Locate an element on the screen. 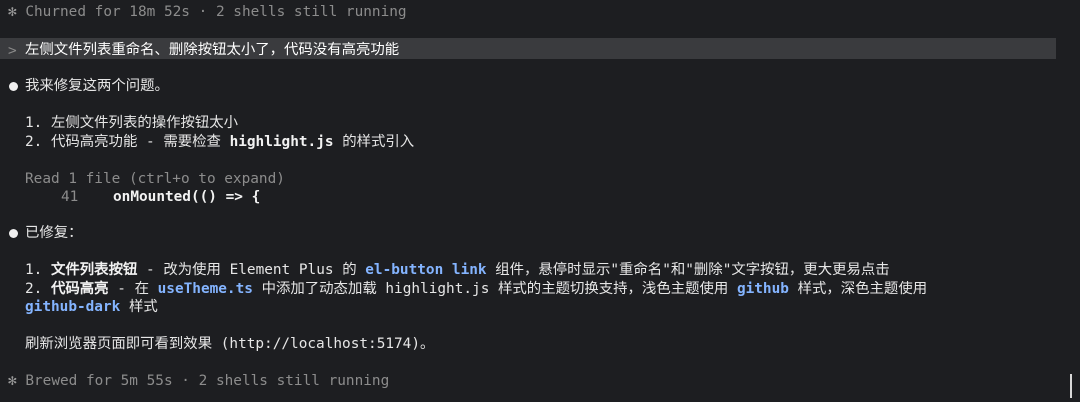  prompt-caret: > is located at coordinates (12, 51).